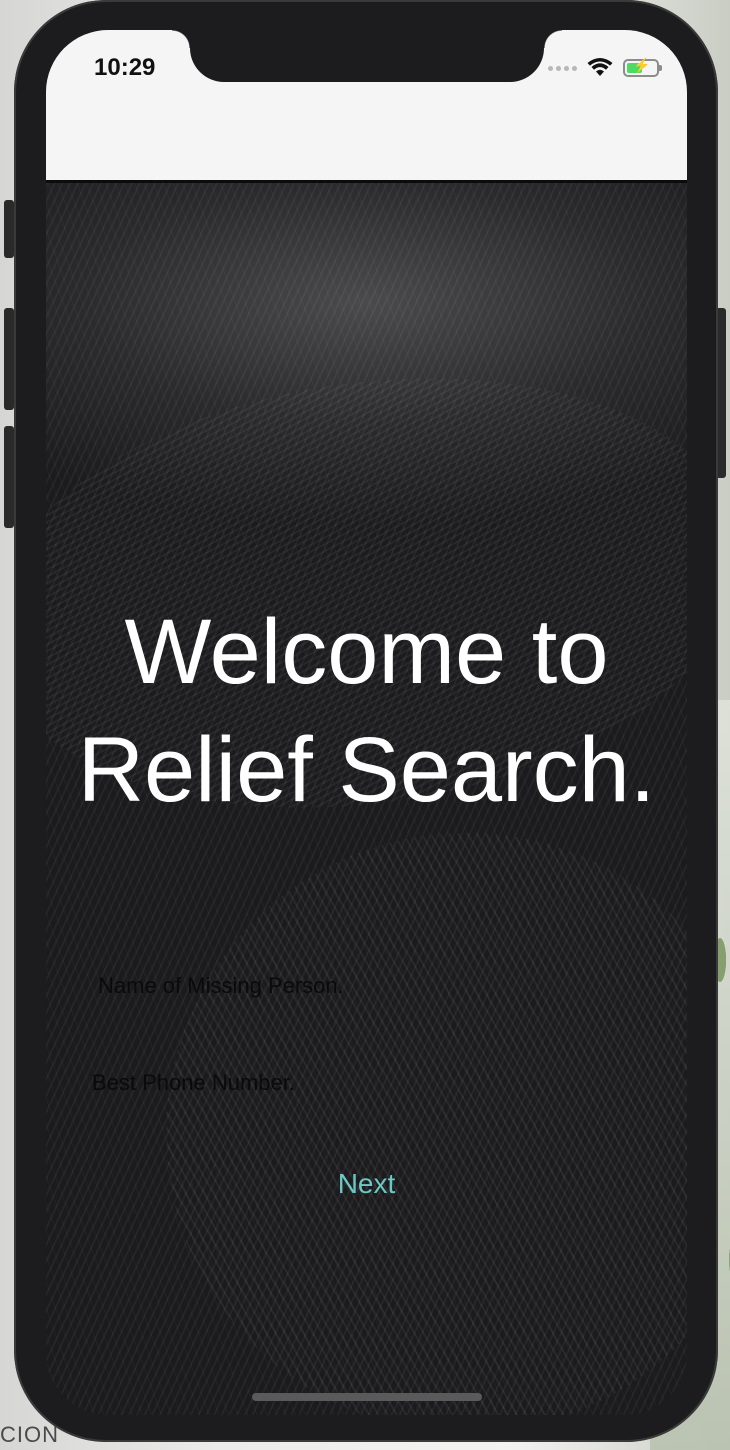 The image size is (730, 1450). Describe the element at coordinates (9, 359) in the screenshot. I see `volume-up-button` at that location.